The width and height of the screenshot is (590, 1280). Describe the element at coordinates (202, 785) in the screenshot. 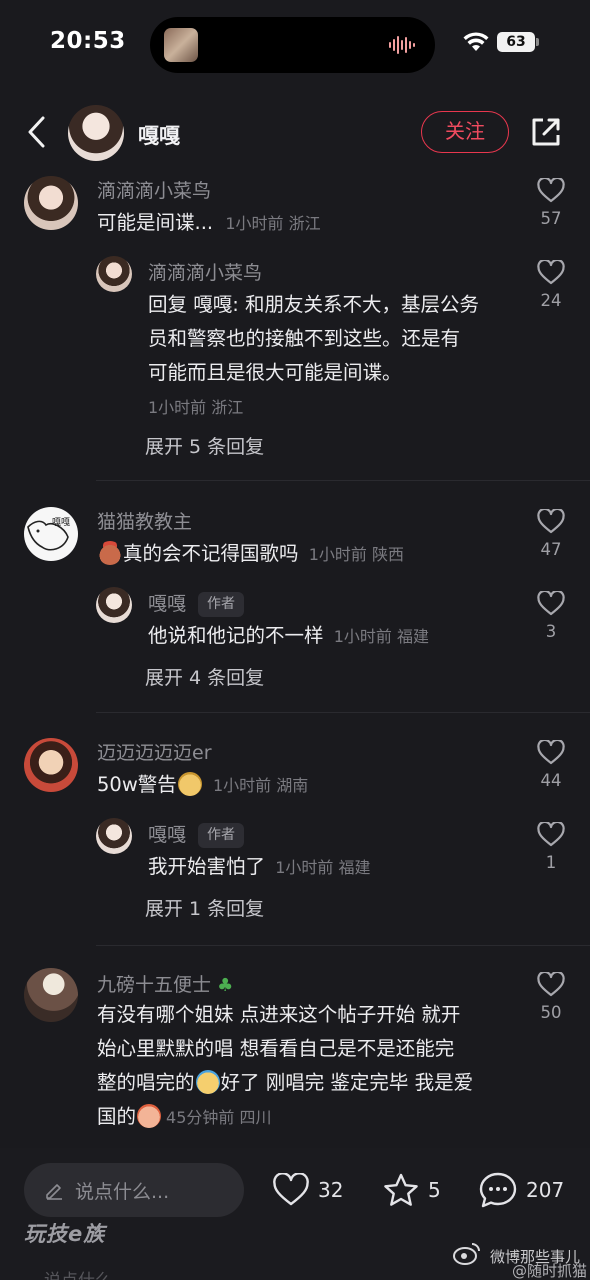

I see `comment-text: 50w警告 1小时前 湖南` at that location.